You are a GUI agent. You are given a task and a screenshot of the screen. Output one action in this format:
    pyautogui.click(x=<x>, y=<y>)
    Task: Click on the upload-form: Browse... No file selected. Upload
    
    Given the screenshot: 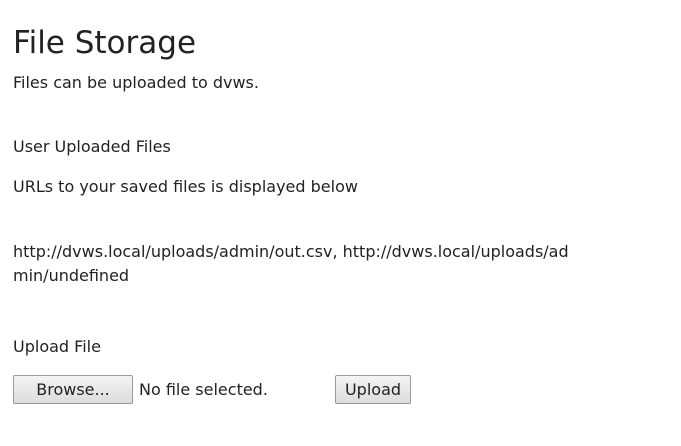 What is the action you would take?
    pyautogui.click(x=223, y=389)
    